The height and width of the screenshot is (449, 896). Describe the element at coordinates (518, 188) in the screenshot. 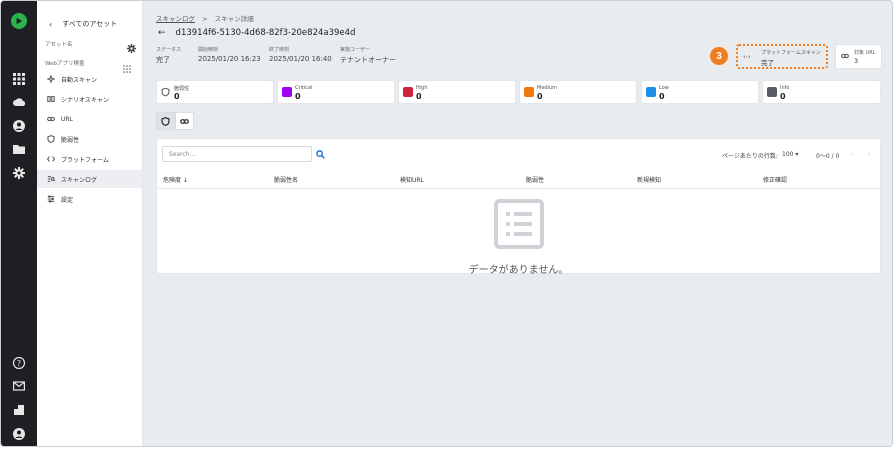

I see `header-divider` at that location.